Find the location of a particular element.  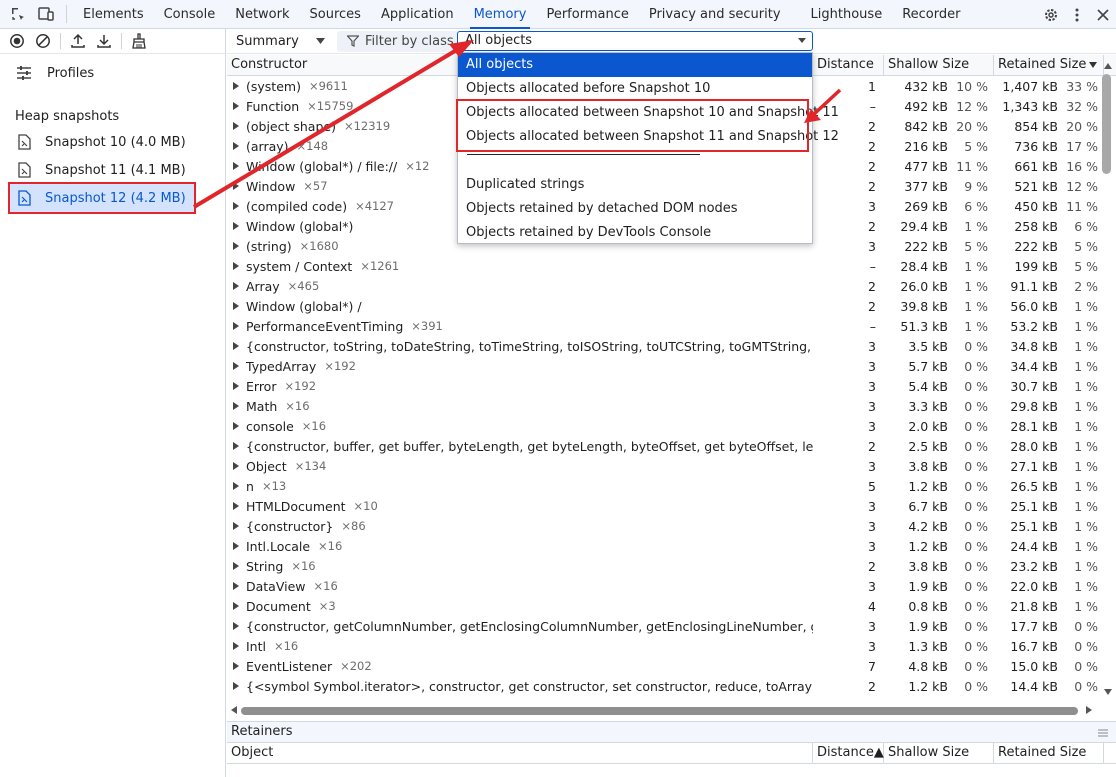

device-toolbar-icon is located at coordinates (46, 14).